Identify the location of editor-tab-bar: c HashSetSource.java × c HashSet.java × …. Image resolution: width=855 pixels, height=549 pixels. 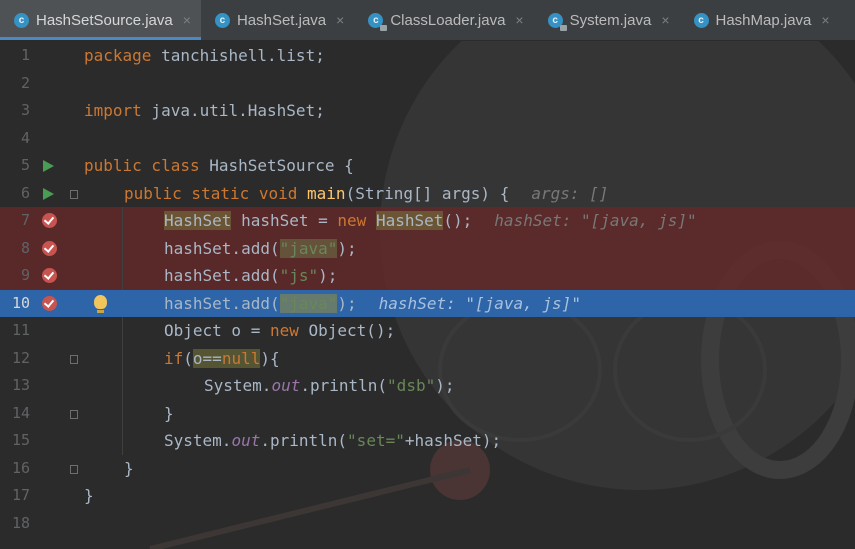
(427, 20).